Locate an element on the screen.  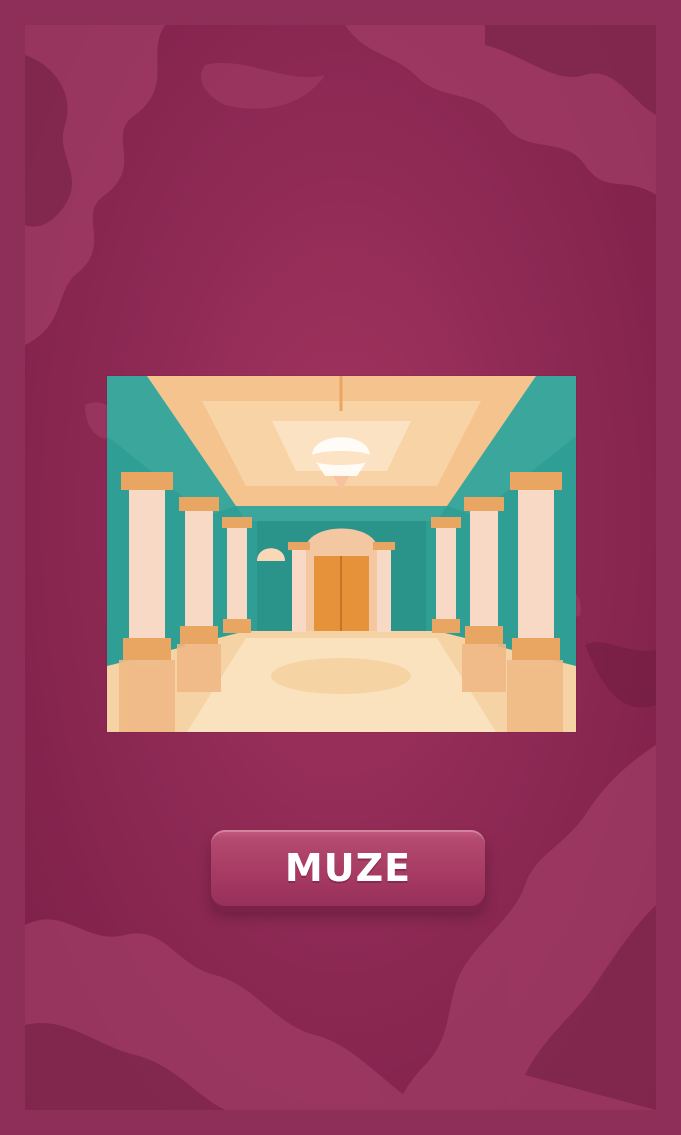
play-button-label: MUZE is located at coordinates (348, 868).